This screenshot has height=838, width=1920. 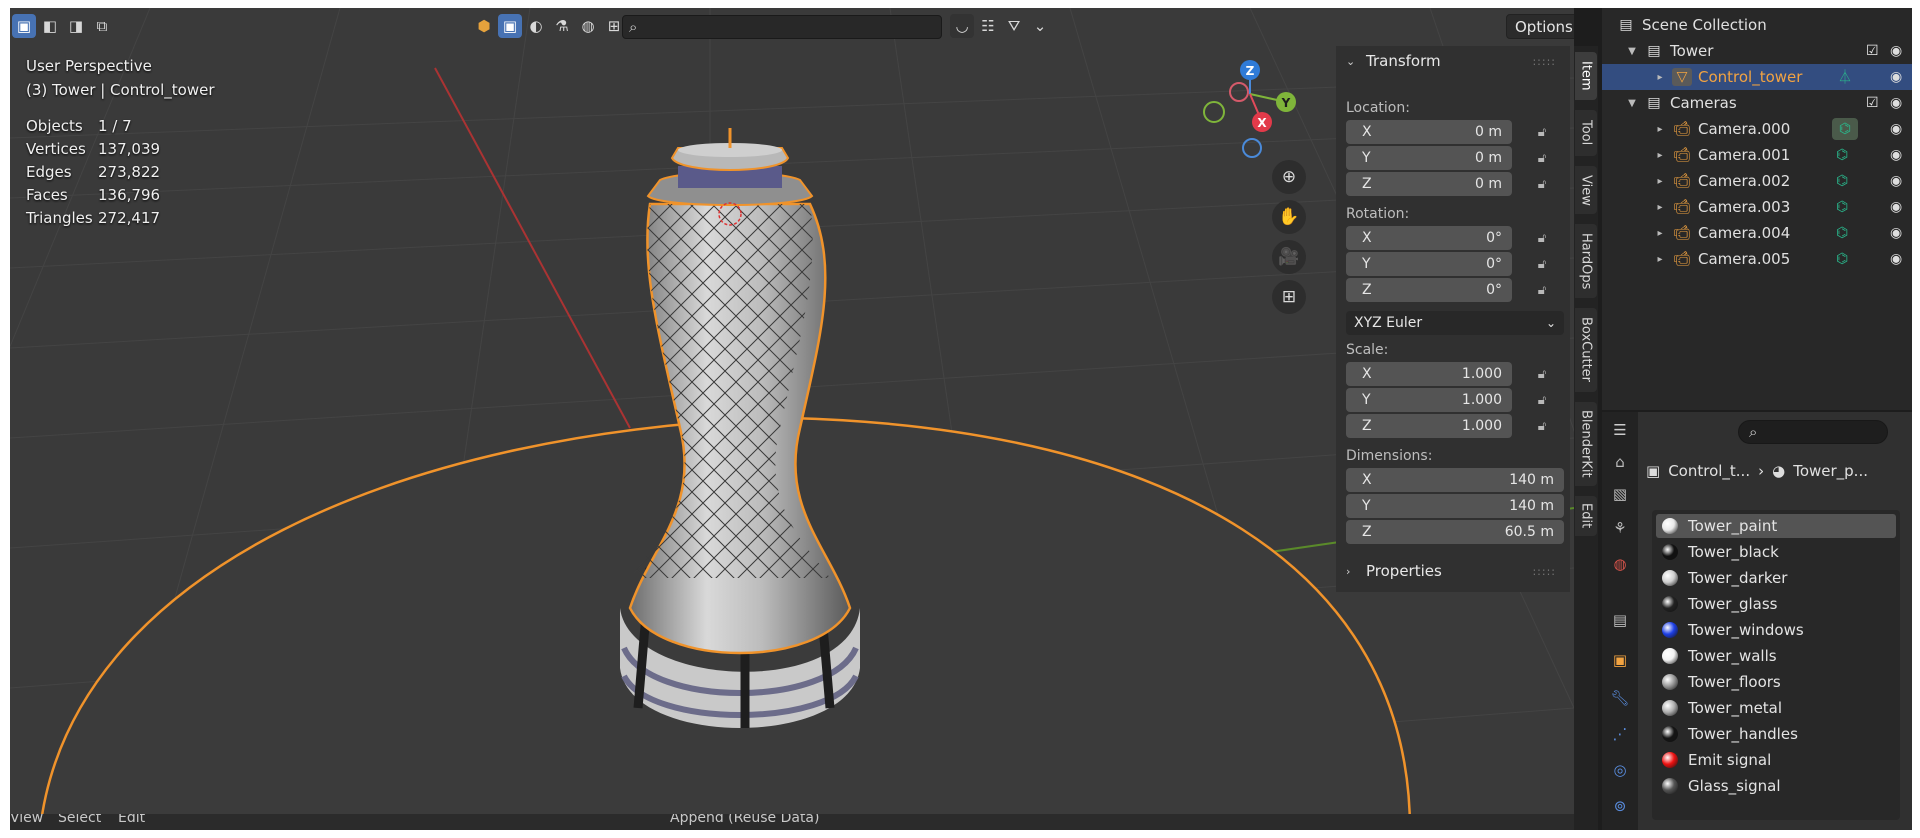 What do you see at coordinates (1620, 734) in the screenshot?
I see `particles-icon: ⋰` at bounding box center [1620, 734].